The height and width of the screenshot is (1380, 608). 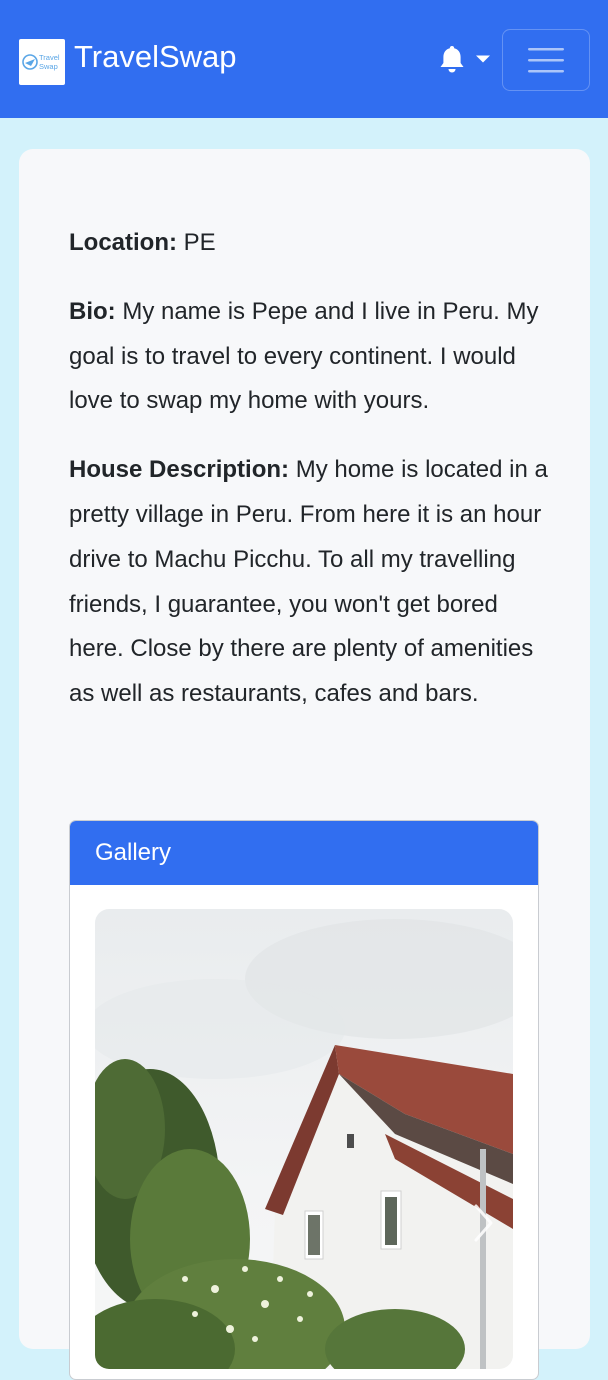 I want to click on gallery-title: Gallery, so click(x=304, y=853).